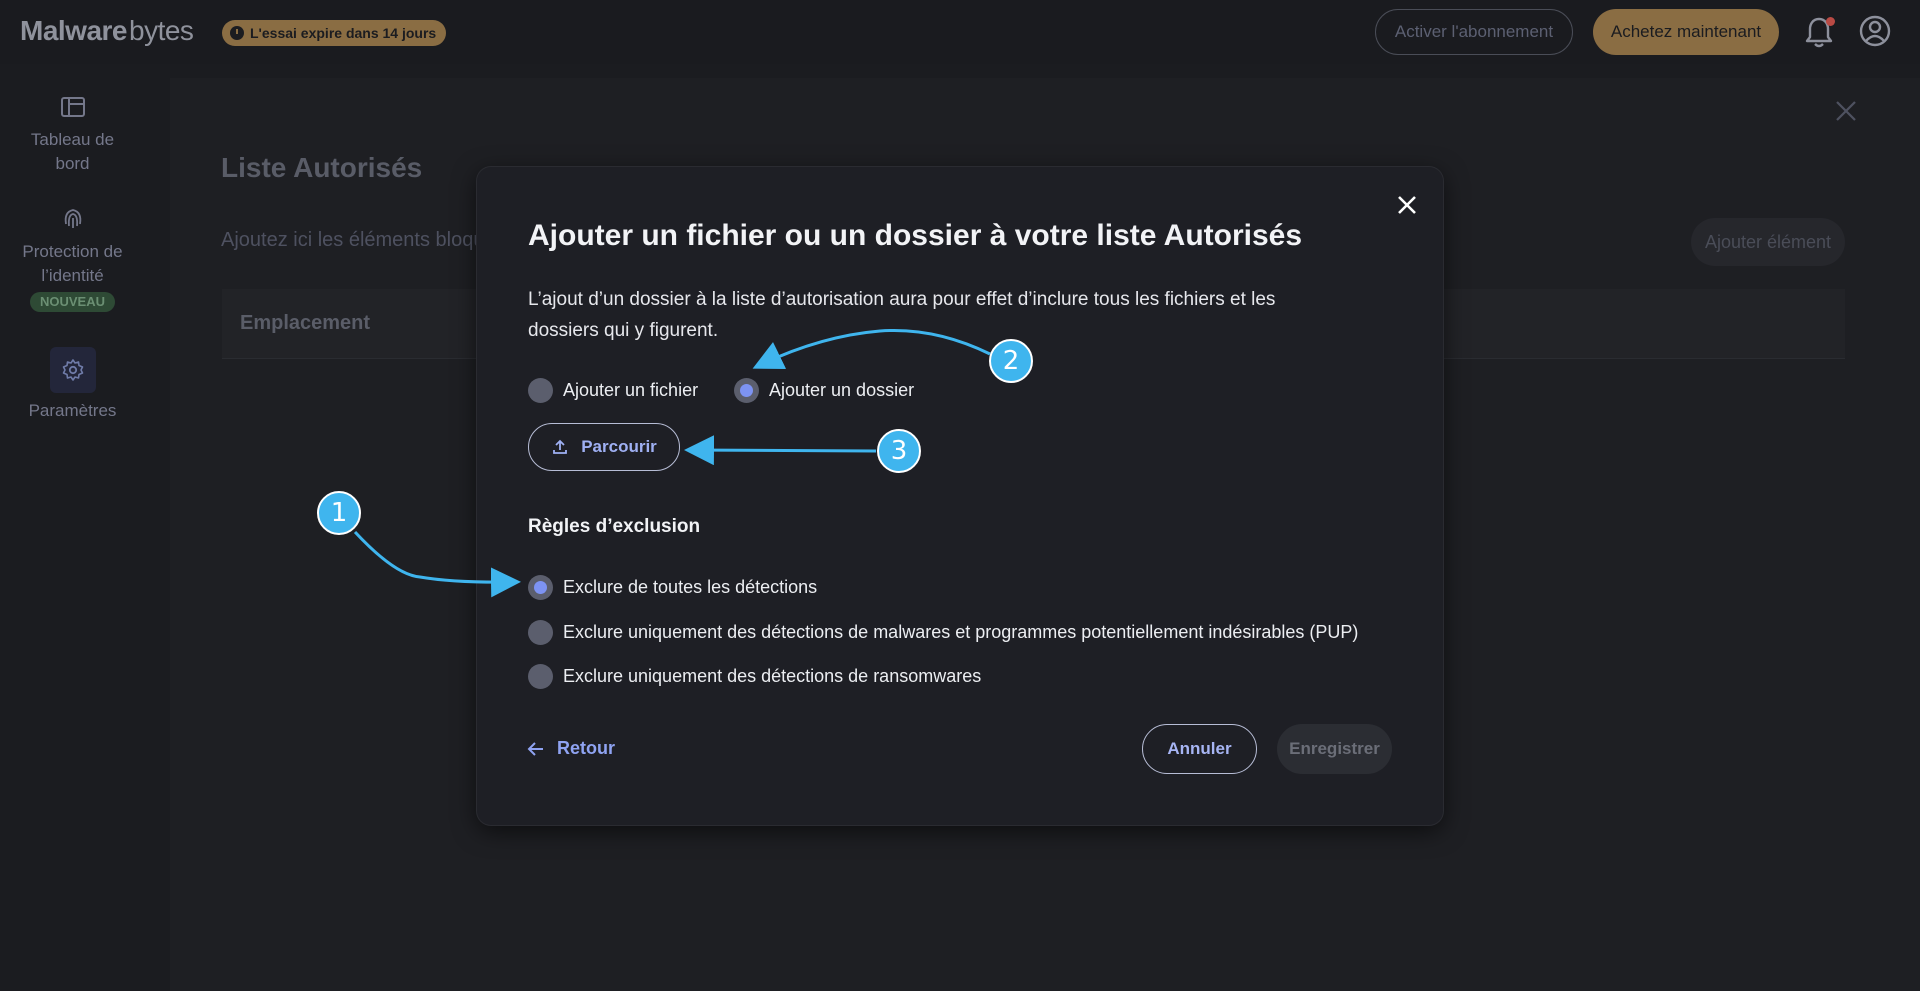 The image size is (1920, 991). What do you see at coordinates (535, 748) in the screenshot?
I see `arrow-left-icon` at bounding box center [535, 748].